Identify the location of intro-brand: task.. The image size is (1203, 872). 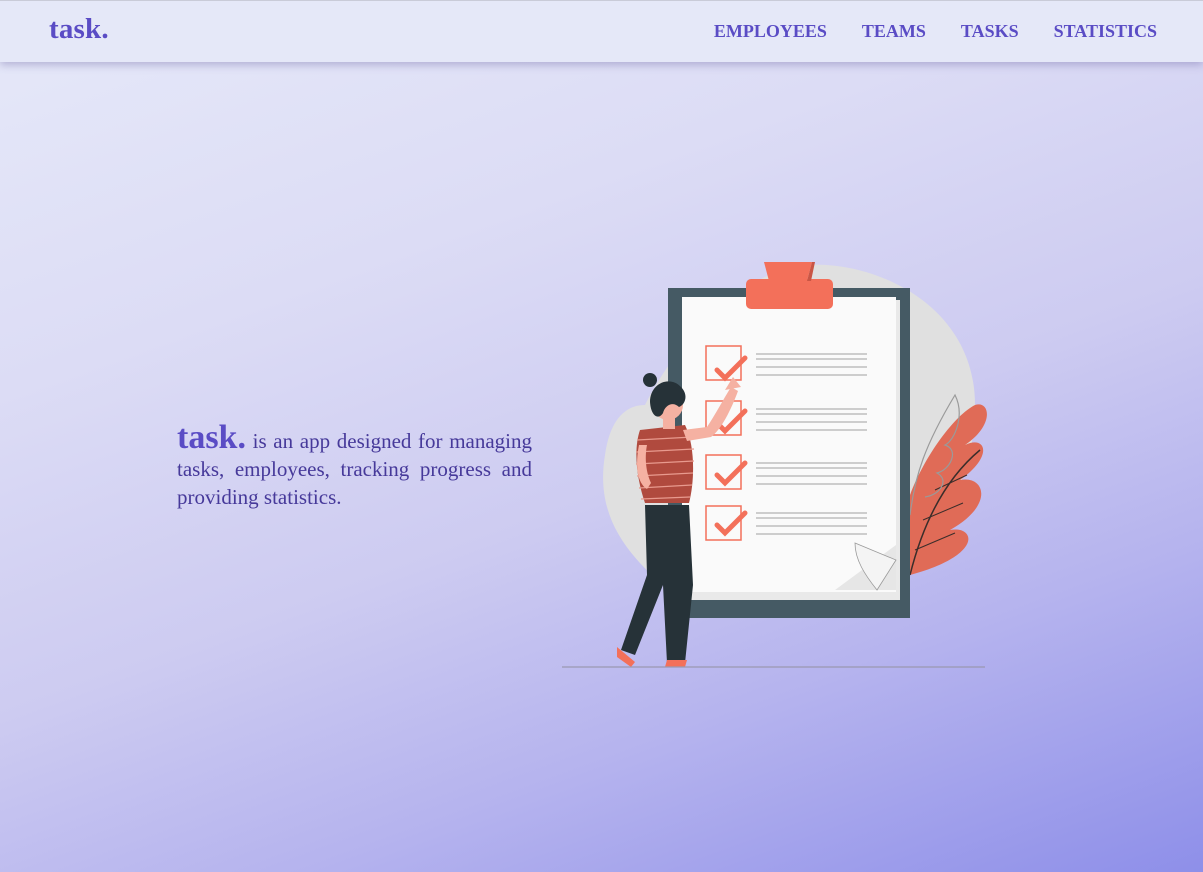
(211, 437).